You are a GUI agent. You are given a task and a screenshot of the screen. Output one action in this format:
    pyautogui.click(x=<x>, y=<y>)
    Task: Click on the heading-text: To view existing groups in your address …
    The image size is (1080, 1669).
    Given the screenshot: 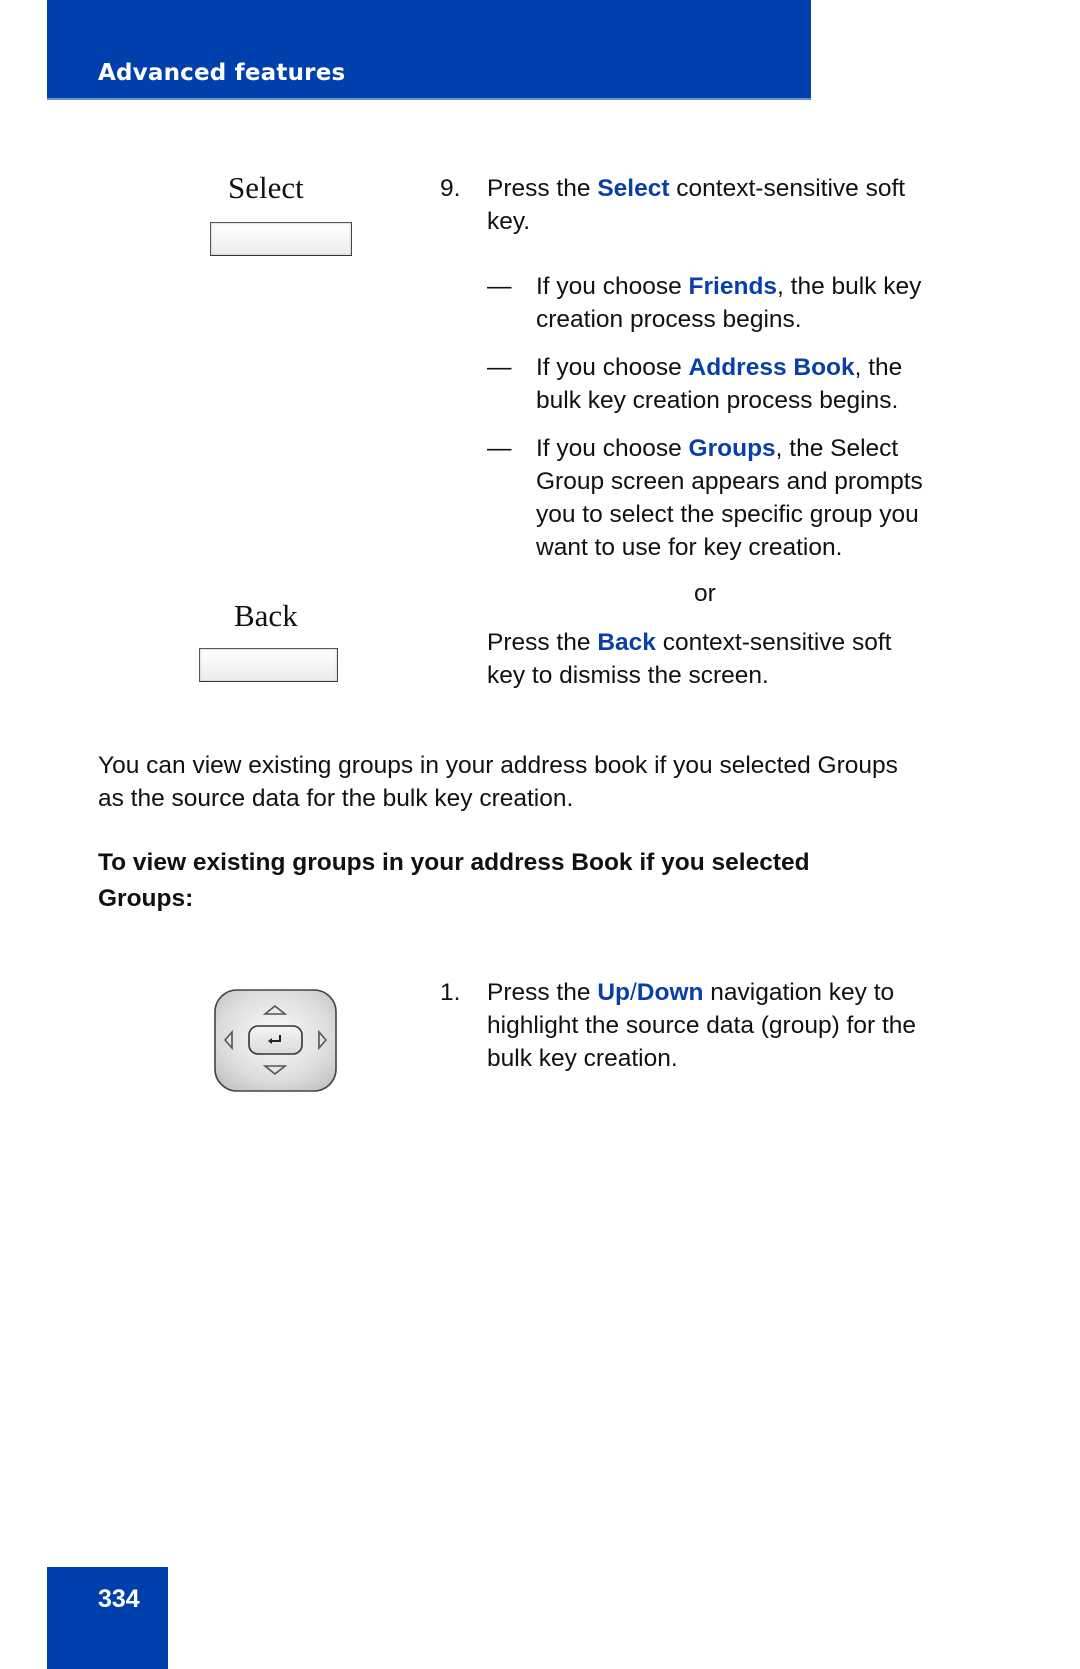 What is the action you would take?
    pyautogui.click(x=454, y=862)
    